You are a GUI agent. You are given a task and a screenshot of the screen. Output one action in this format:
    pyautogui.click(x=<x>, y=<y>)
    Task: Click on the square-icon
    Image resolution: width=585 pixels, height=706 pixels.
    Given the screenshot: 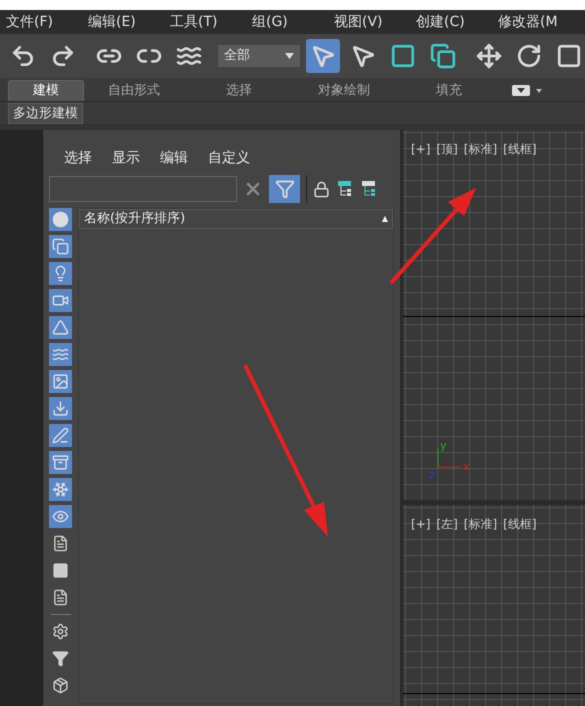 What is the action you would take?
    pyautogui.click(x=60, y=570)
    